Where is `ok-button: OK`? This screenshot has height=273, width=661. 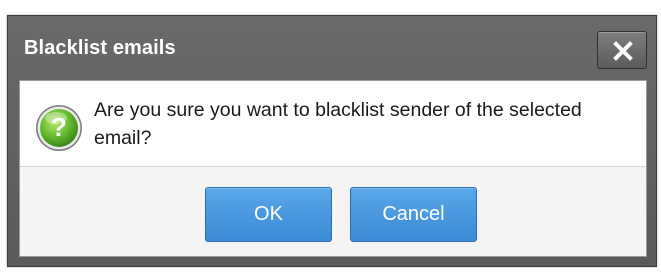 ok-button: OK is located at coordinates (268, 214).